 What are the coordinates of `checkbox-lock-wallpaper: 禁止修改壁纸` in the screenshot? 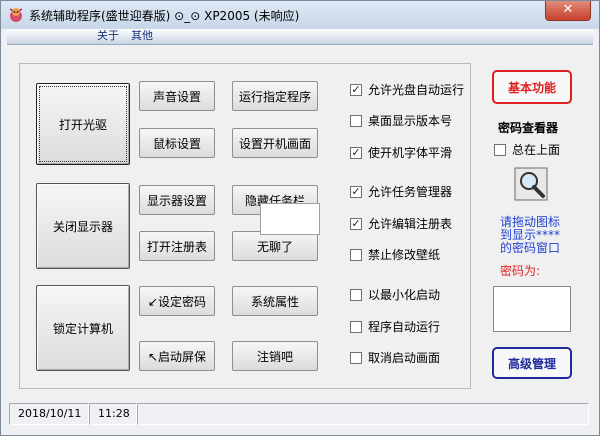 It's located at (395, 254).